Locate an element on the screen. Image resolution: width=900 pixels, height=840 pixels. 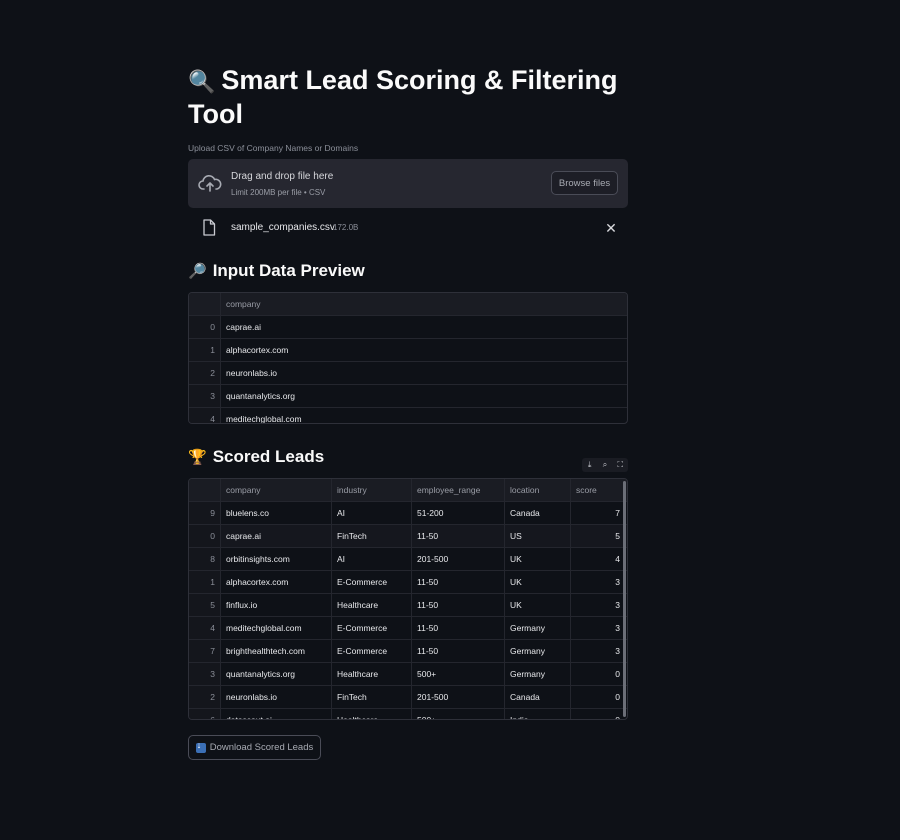
cell-employee-range: 51-200 is located at coordinates (458, 513).